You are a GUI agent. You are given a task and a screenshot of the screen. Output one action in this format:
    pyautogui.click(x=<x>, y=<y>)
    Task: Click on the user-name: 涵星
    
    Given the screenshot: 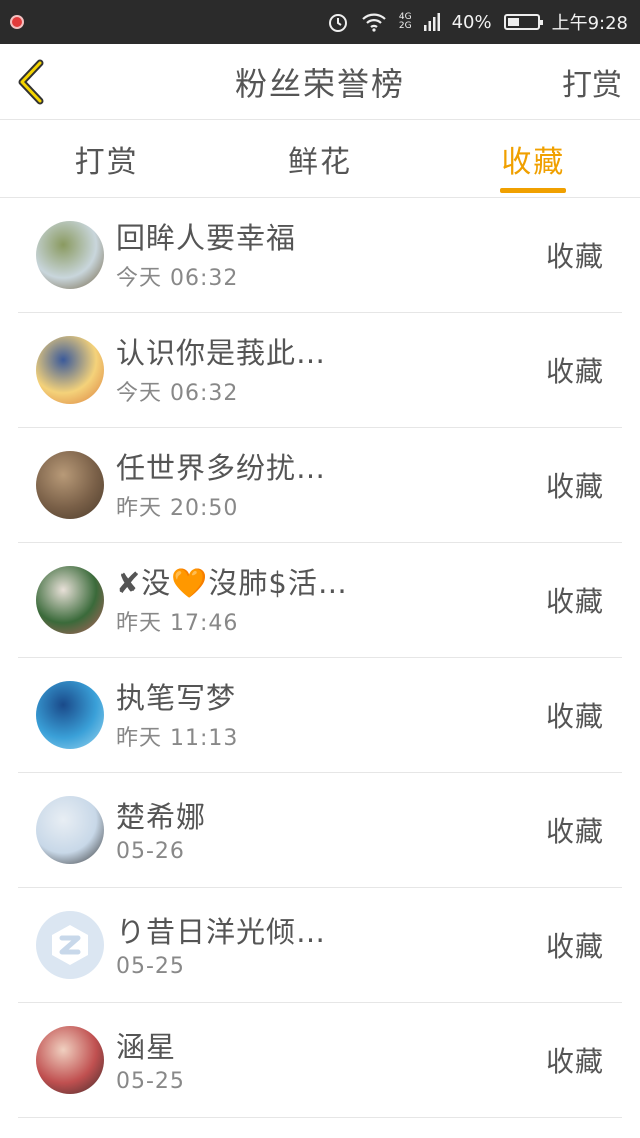 What is the action you would take?
    pyautogui.click(x=146, y=1046)
    